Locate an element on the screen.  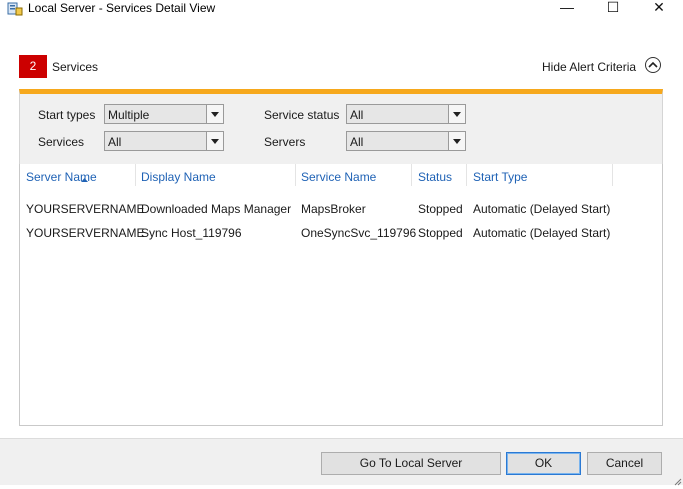
server-manager-icon is located at coordinates (15, 9).